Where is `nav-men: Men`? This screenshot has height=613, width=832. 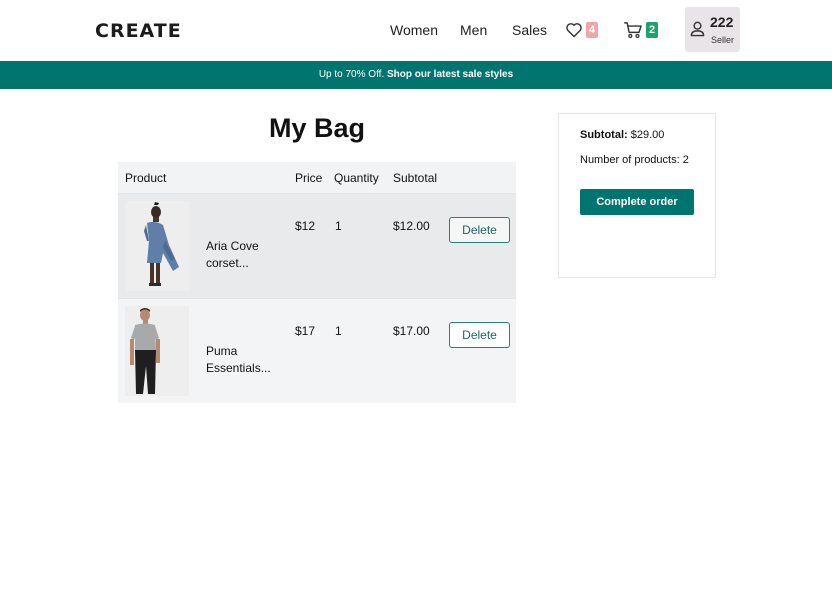
nav-men: Men is located at coordinates (473, 30).